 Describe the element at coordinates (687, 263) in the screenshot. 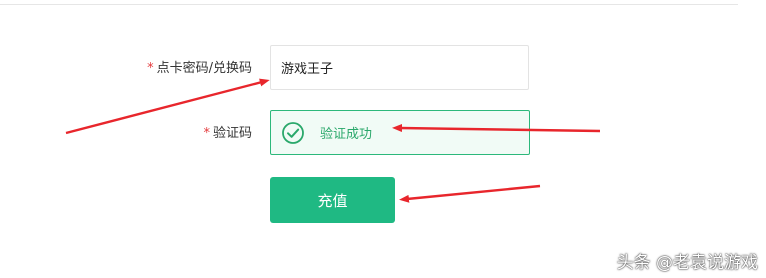

I see `watermark: 头条 @老袁说游戏` at that location.